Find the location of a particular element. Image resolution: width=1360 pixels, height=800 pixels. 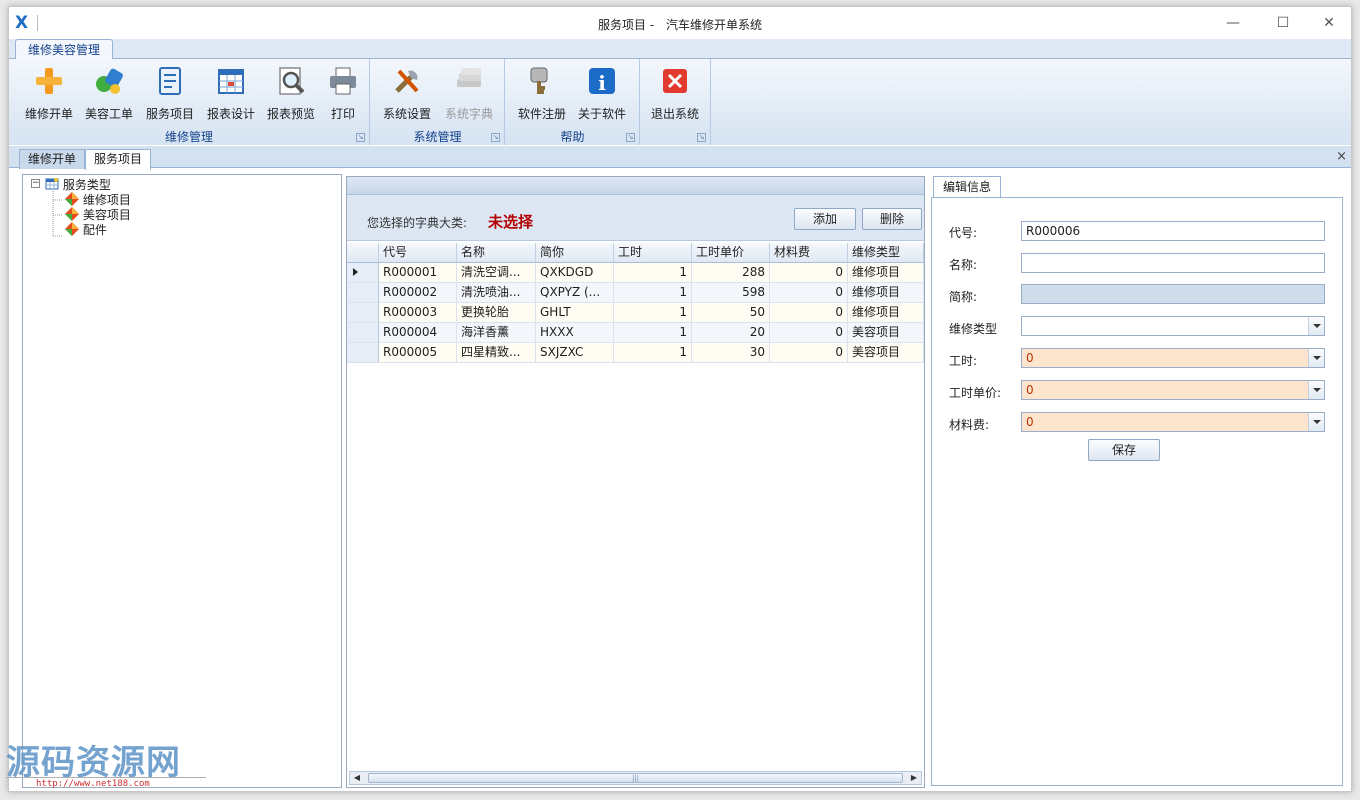

scroll-thumb: ||| is located at coordinates (635, 778).